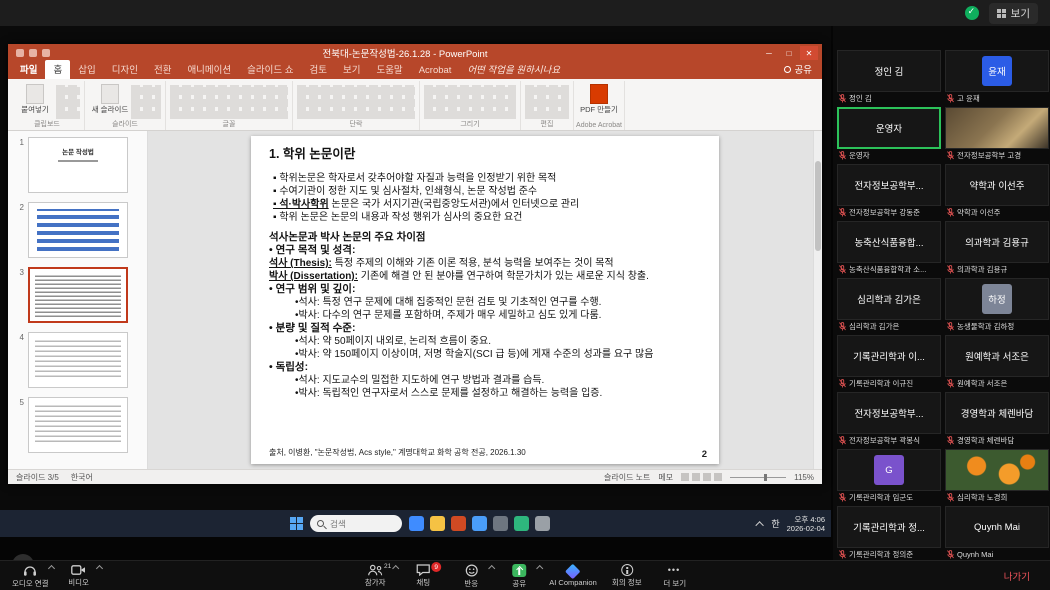 This screenshot has width=1050, height=590. Describe the element at coordinates (997, 71) in the screenshot. I see `participant-video-tile: 윤재` at that location.